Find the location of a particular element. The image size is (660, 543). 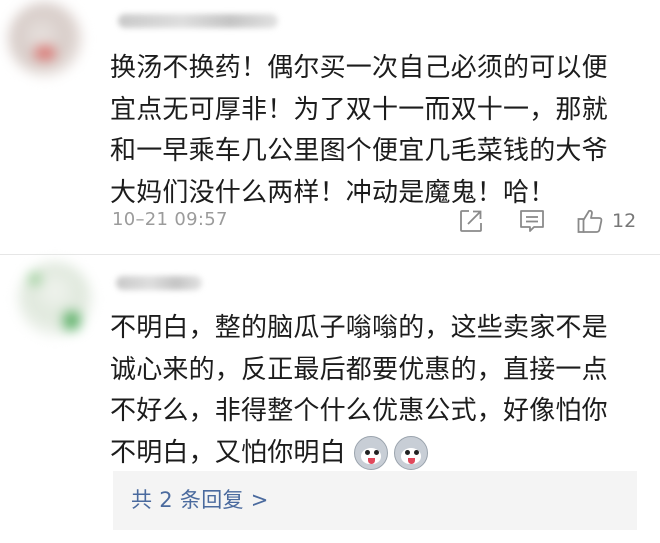

share-button is located at coordinates (471, 221).